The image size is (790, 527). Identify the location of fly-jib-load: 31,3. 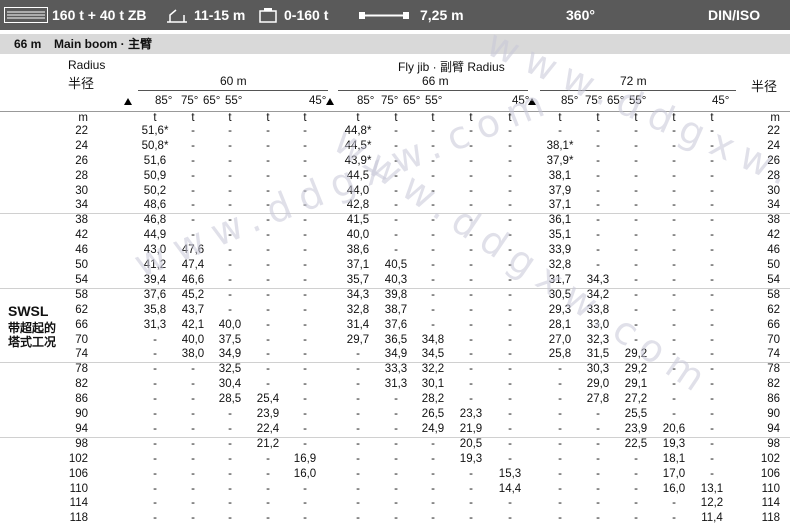
(396, 384).